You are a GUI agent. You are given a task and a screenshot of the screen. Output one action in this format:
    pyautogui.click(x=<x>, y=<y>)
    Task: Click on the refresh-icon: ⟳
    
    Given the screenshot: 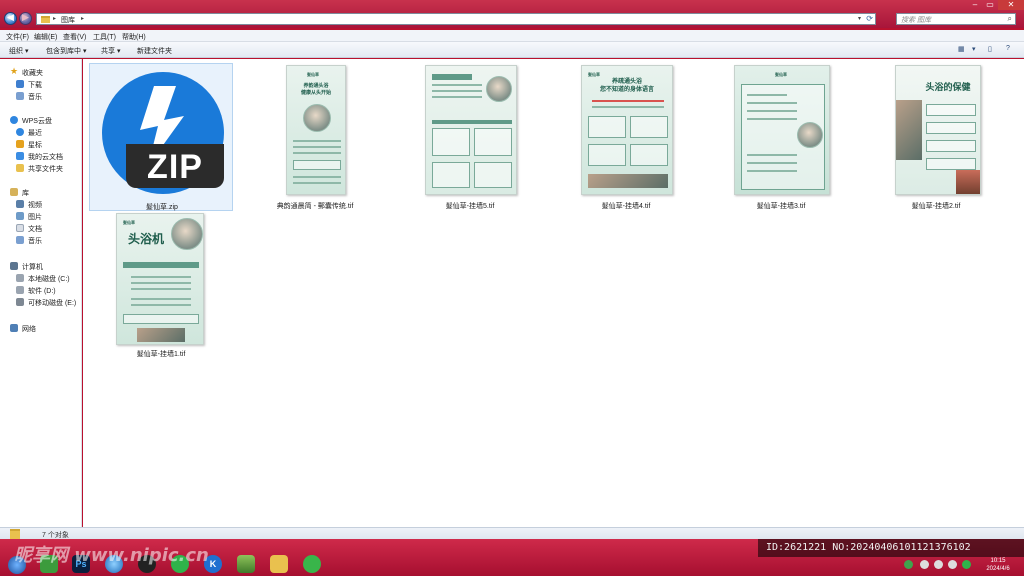 What is the action you would take?
    pyautogui.click(x=869, y=18)
    